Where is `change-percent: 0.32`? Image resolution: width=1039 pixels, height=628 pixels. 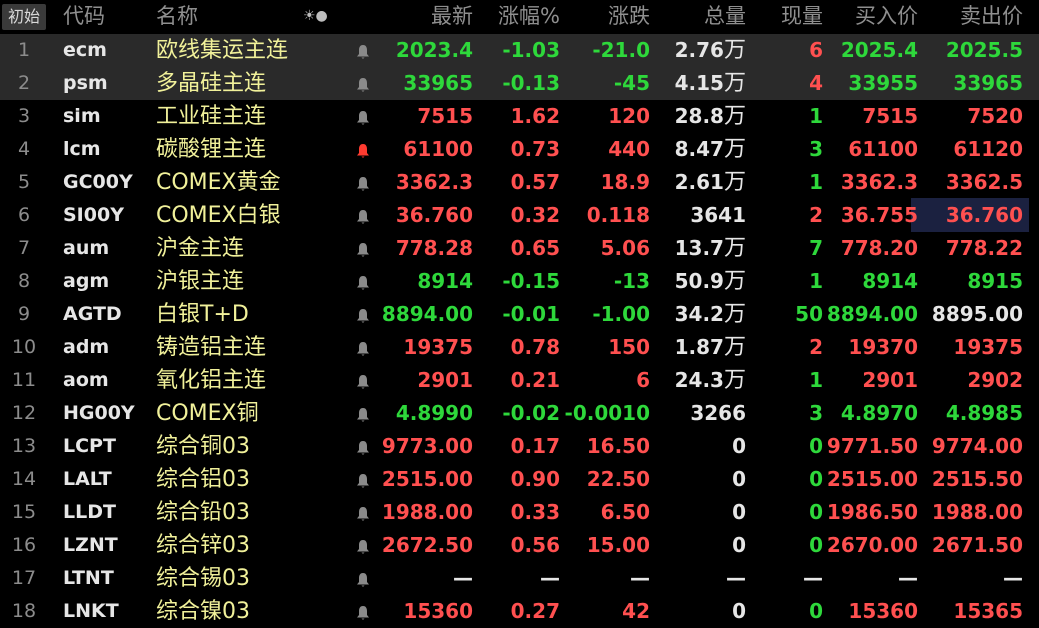 change-percent: 0.32 is located at coordinates (535, 215).